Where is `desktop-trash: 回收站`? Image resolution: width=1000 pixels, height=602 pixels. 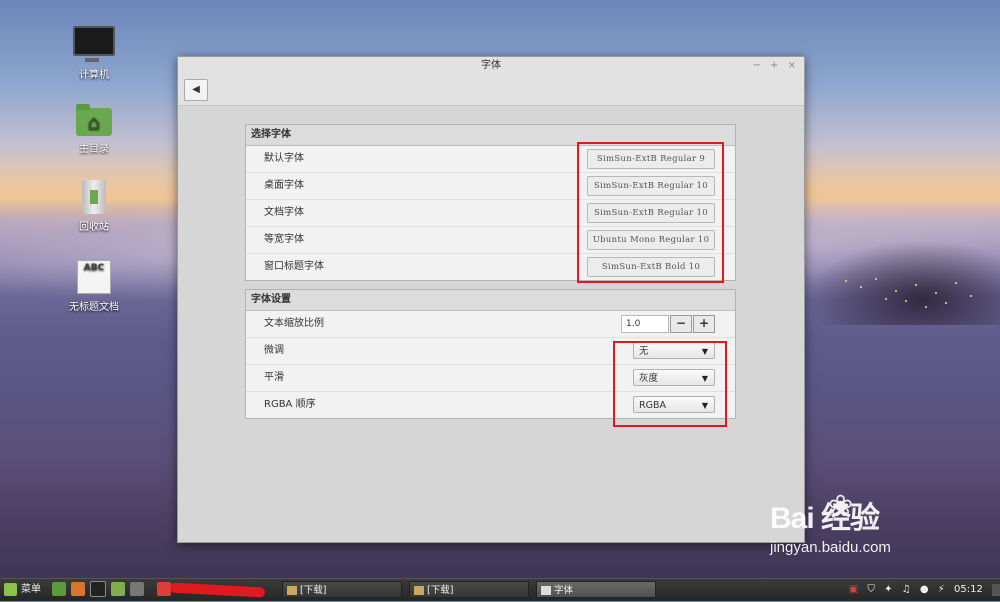
desktop-trash: 回收站 is located at coordinates (94, 206).